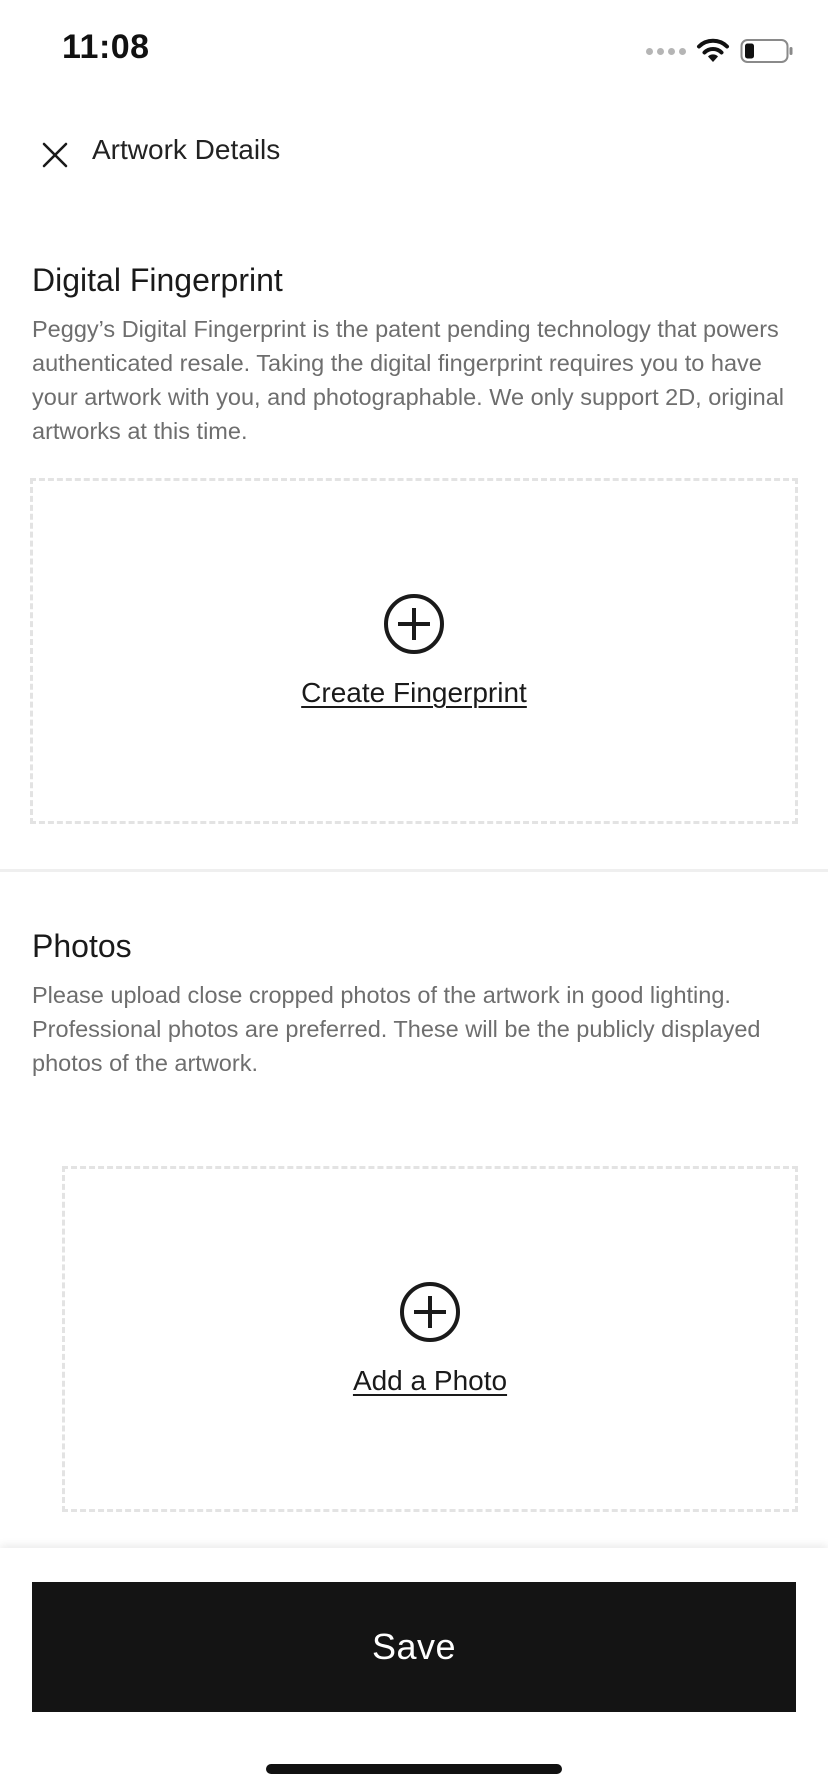 This screenshot has width=828, height=1792. Describe the element at coordinates (186, 149) in the screenshot. I see `page-title: Artwork Details` at that location.